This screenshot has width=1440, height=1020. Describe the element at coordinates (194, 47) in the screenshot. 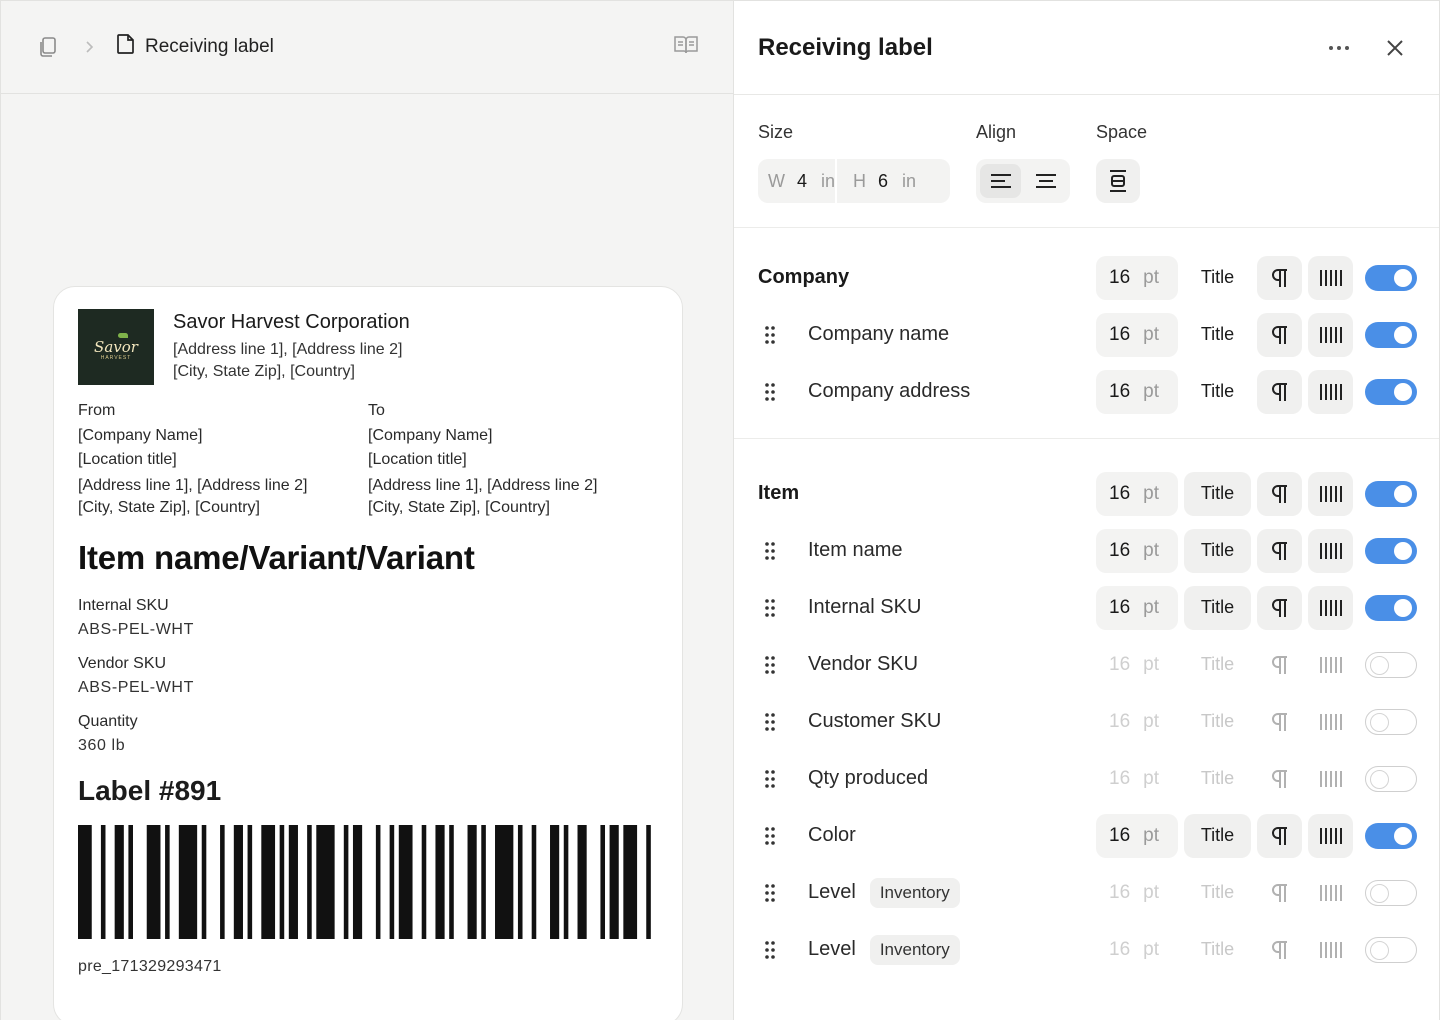

I see `breadcrumb-current: Receiving label` at that location.